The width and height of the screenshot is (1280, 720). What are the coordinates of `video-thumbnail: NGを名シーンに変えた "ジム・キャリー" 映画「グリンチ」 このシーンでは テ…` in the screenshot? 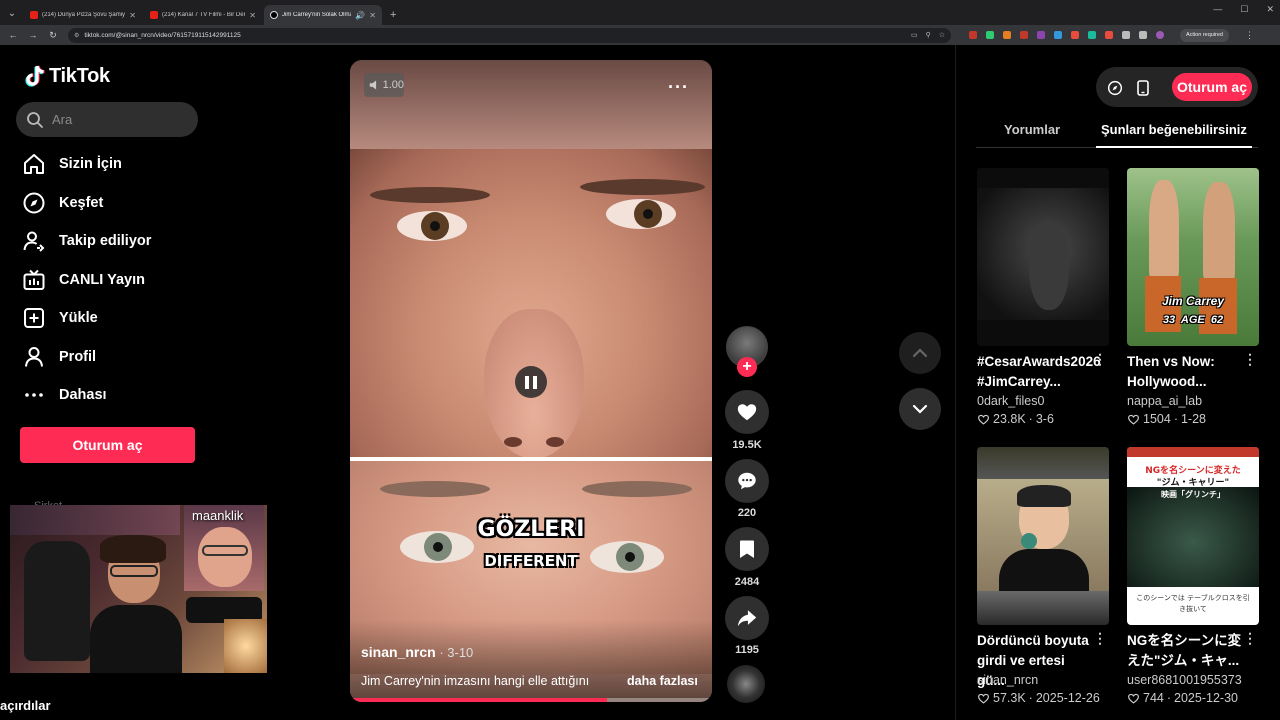 It's located at (1193, 536).